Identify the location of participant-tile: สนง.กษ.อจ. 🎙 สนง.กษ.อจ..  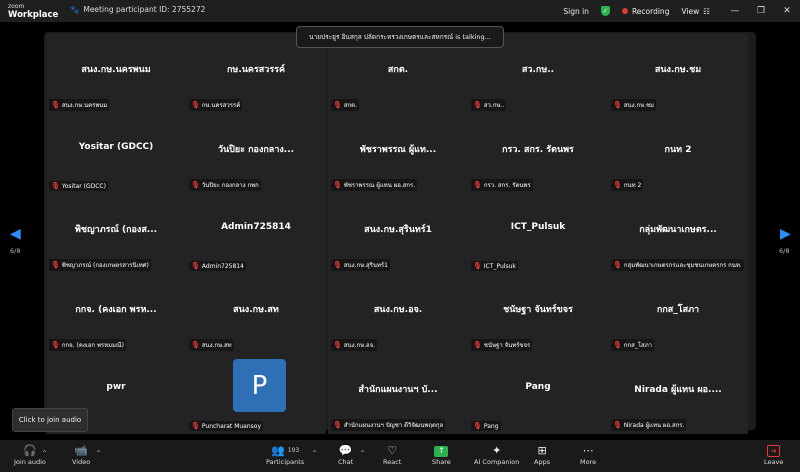
(398, 314).